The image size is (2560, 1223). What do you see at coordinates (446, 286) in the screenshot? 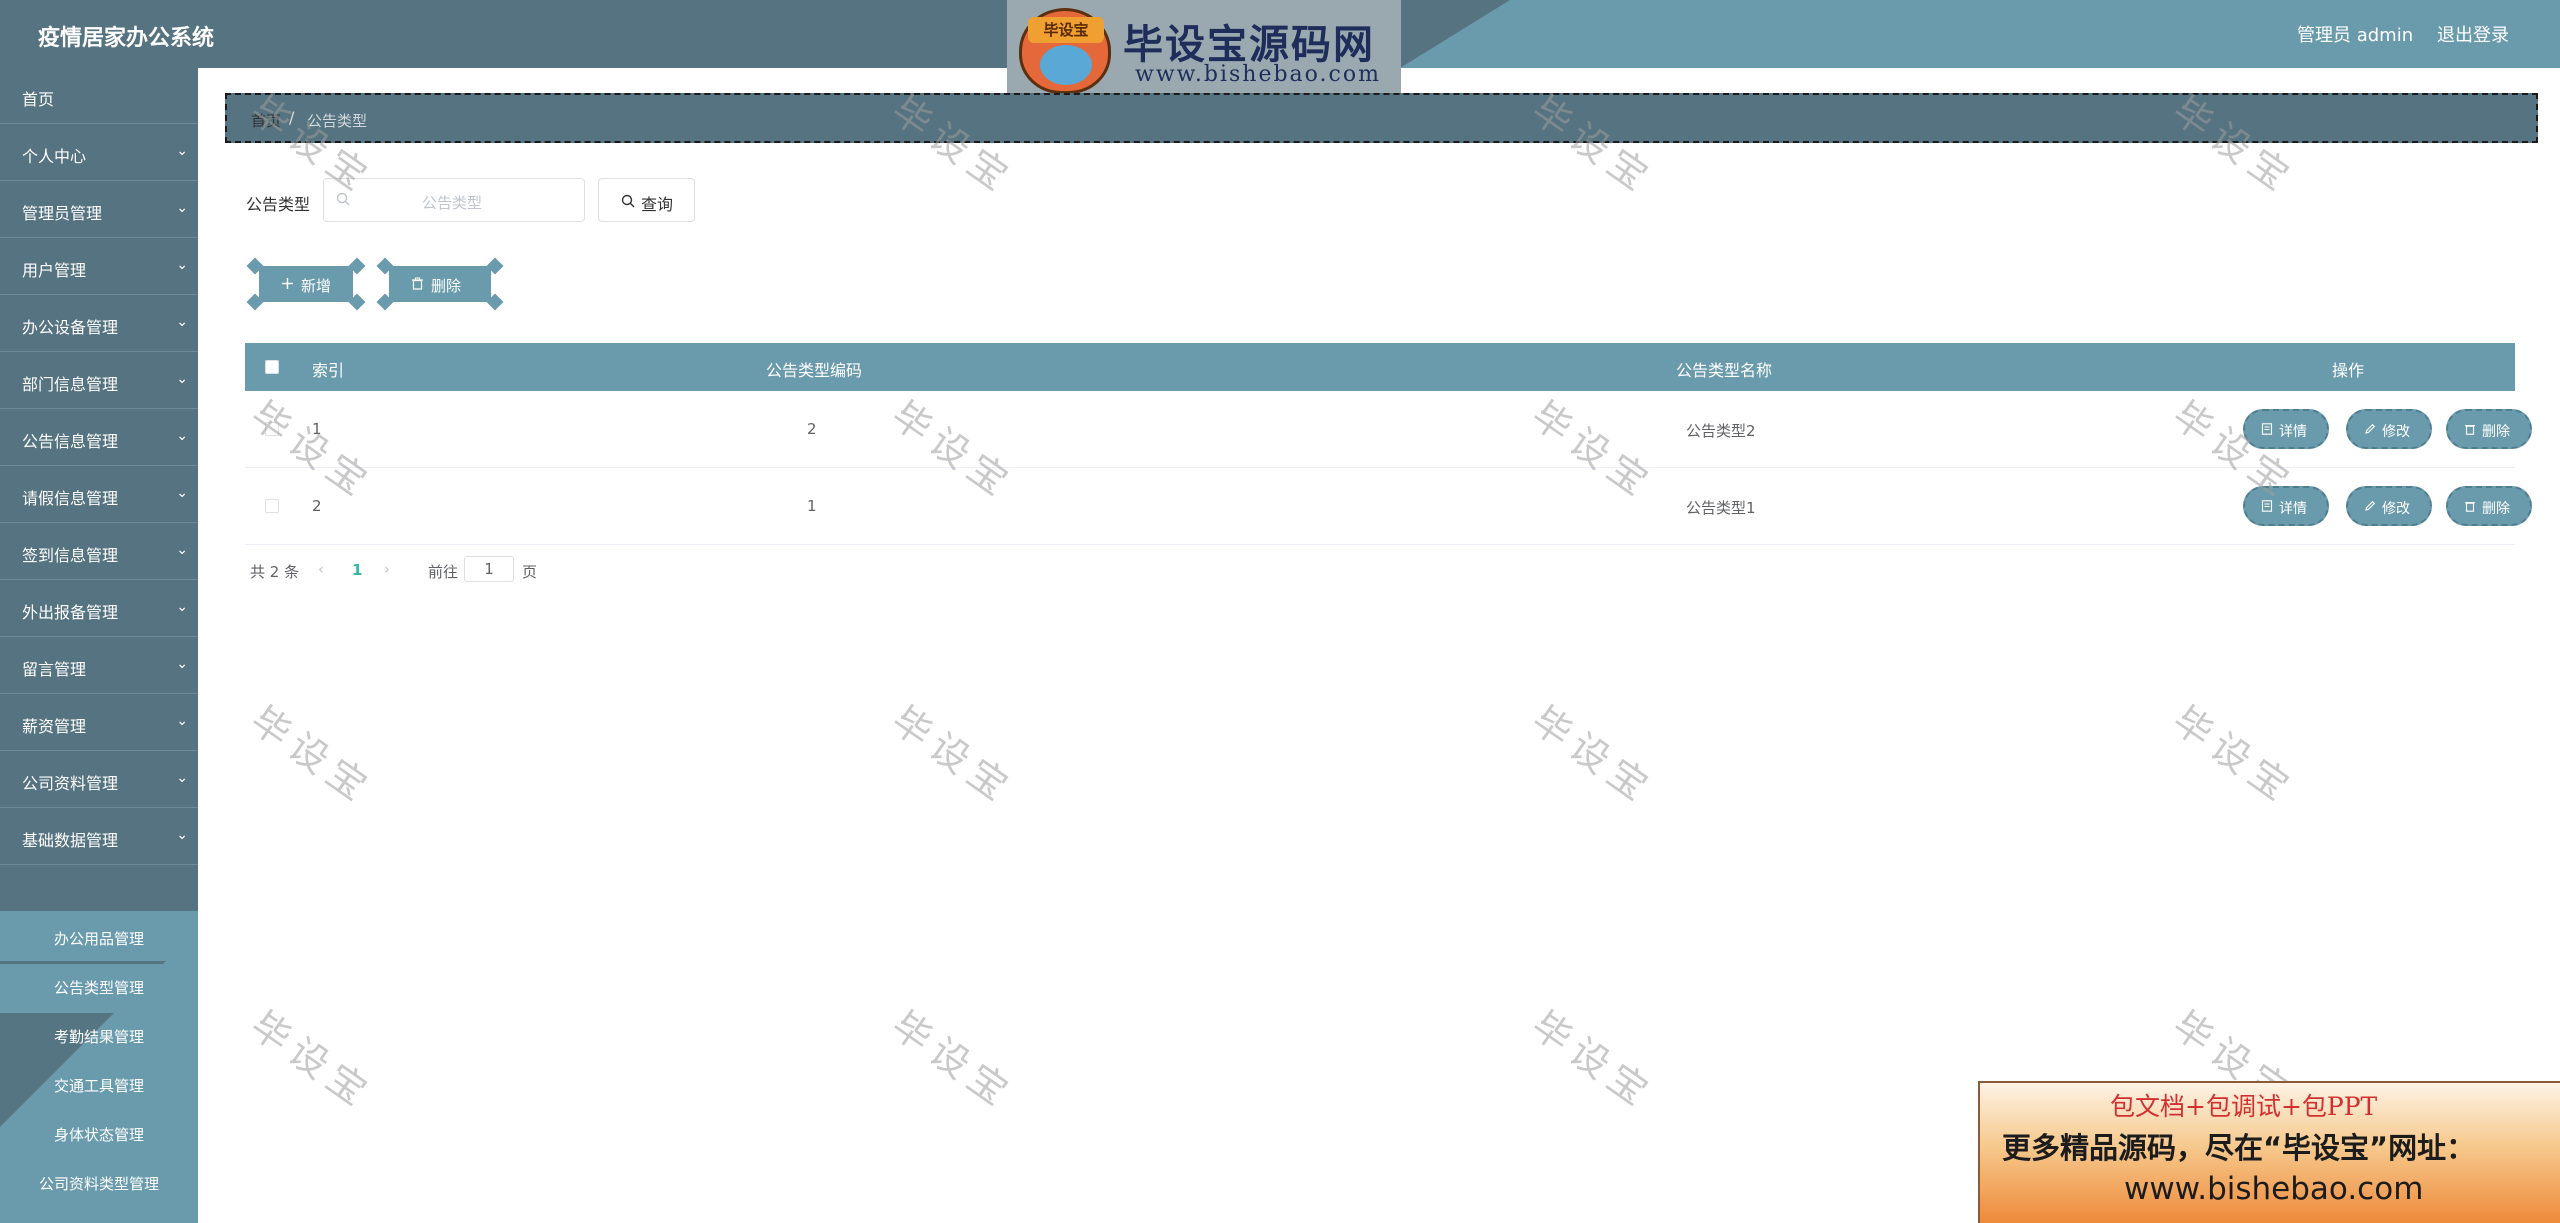
I see `batch-delete-label: 删除` at bounding box center [446, 286].